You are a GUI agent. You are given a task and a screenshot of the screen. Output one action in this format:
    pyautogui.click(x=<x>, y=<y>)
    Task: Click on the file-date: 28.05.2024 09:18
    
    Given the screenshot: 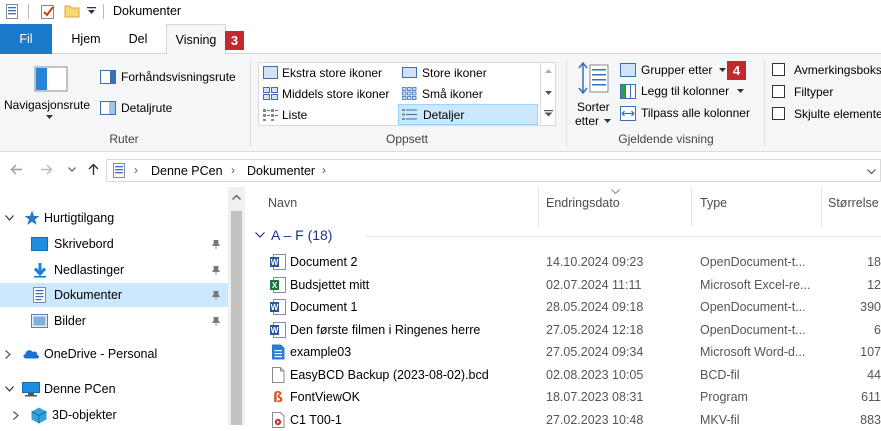 What is the action you would take?
    pyautogui.click(x=595, y=307)
    